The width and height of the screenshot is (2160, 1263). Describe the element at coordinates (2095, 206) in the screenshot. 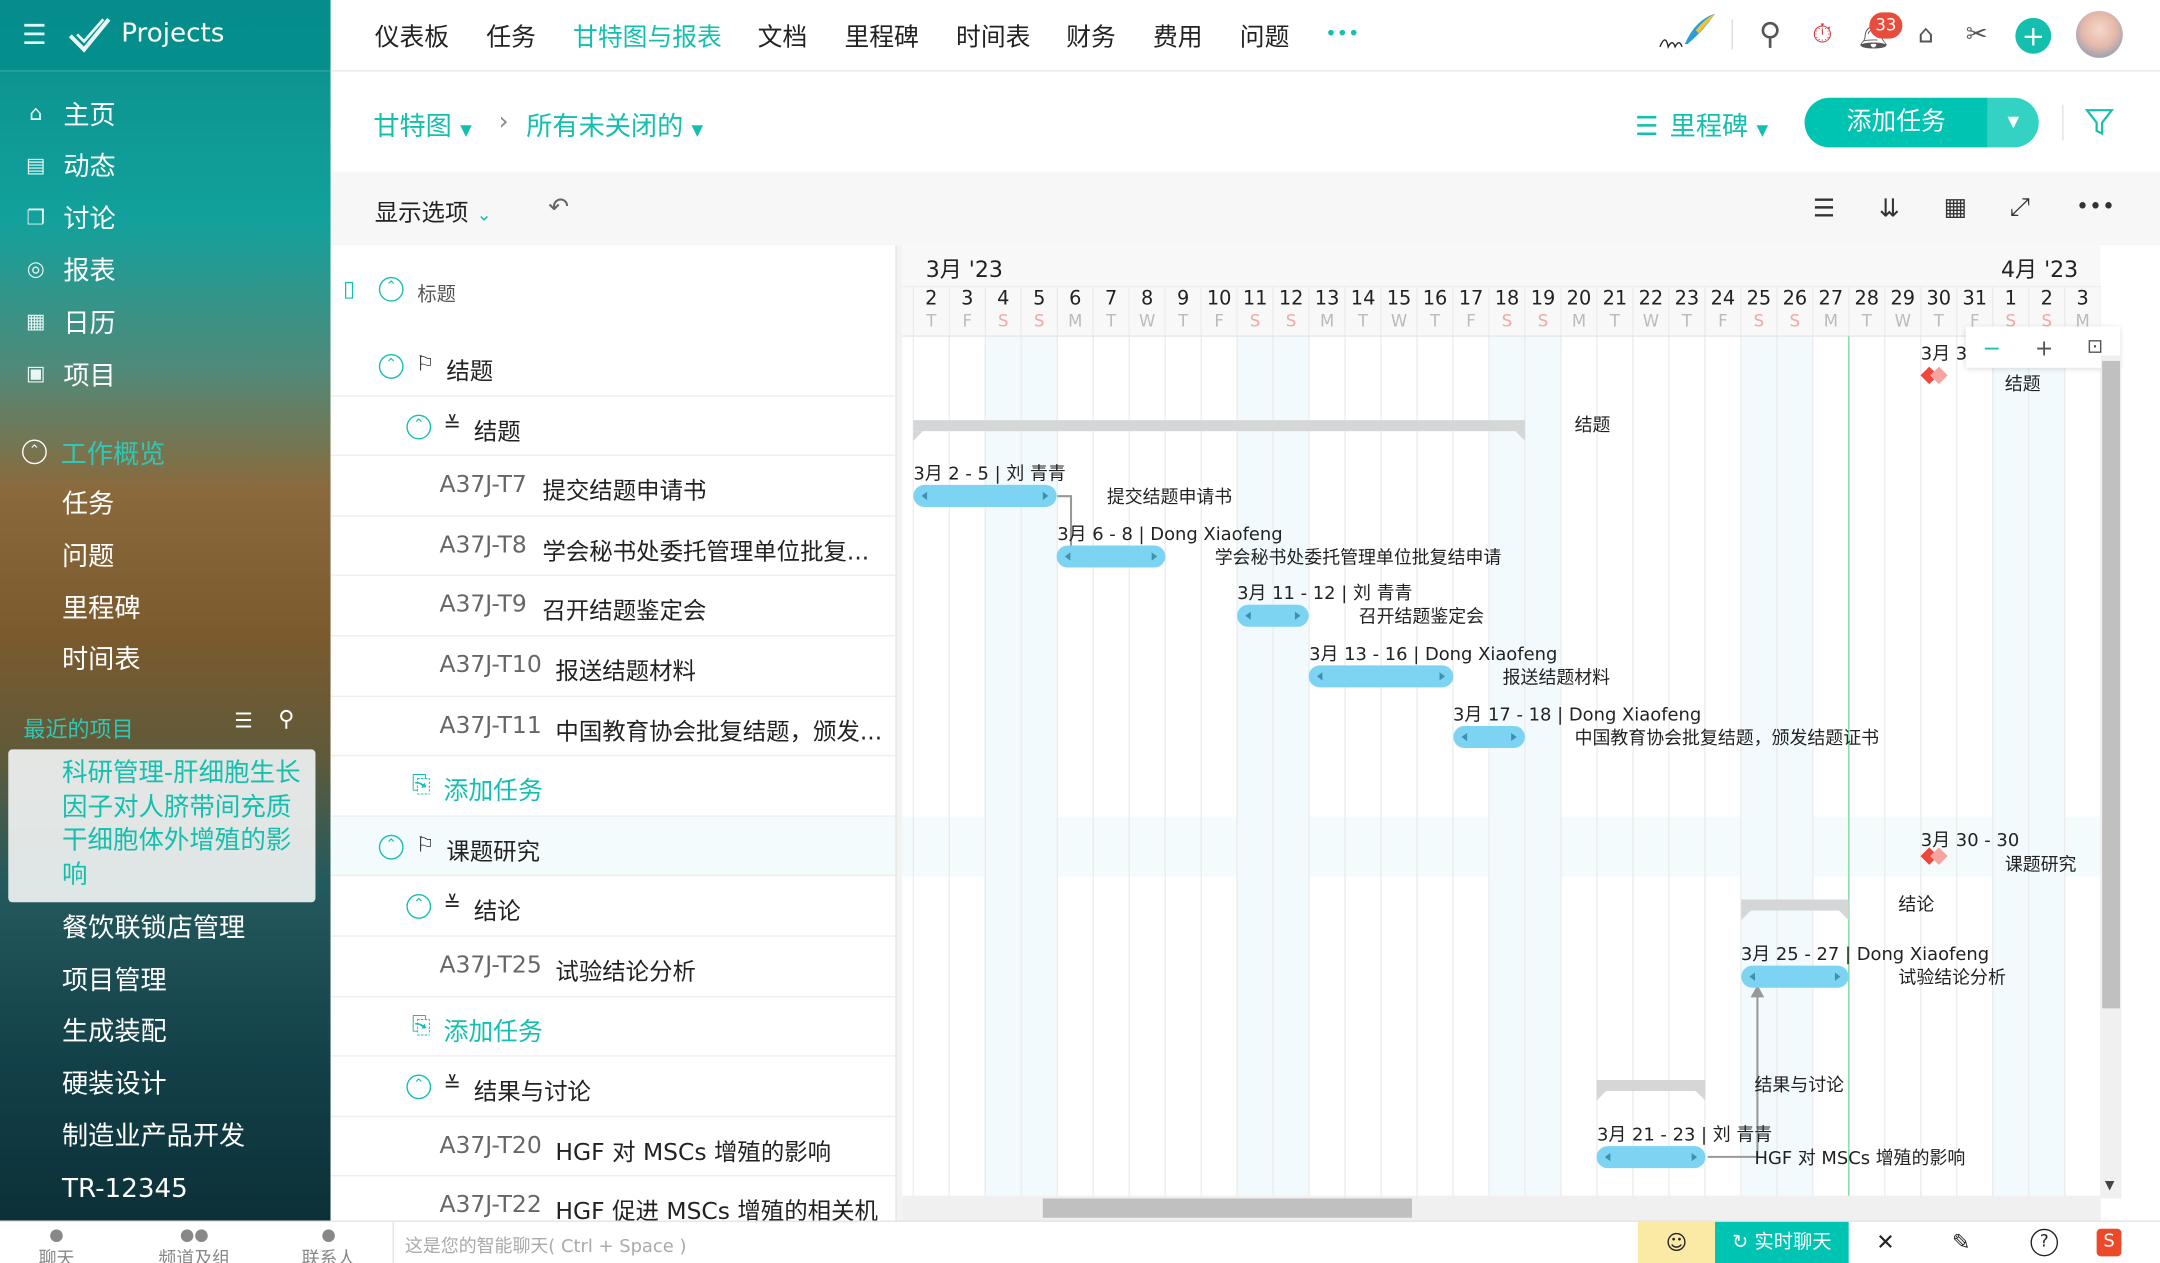

I see `more-options-icon: •••` at that location.